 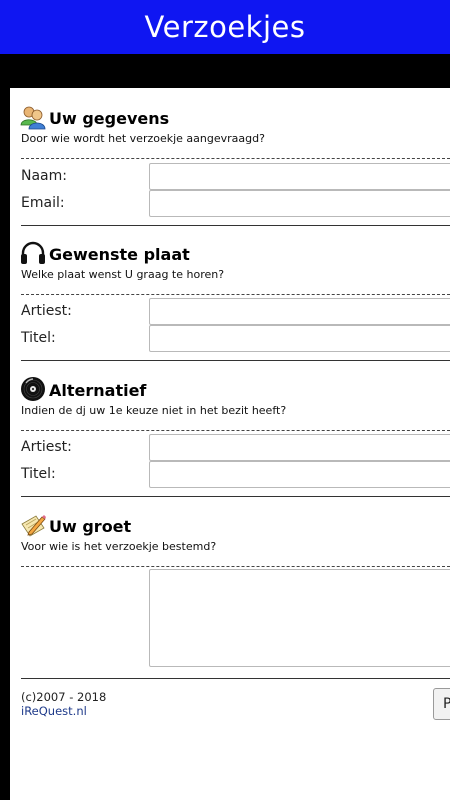 What do you see at coordinates (299, 338) in the screenshot?
I see `title-input` at bounding box center [299, 338].